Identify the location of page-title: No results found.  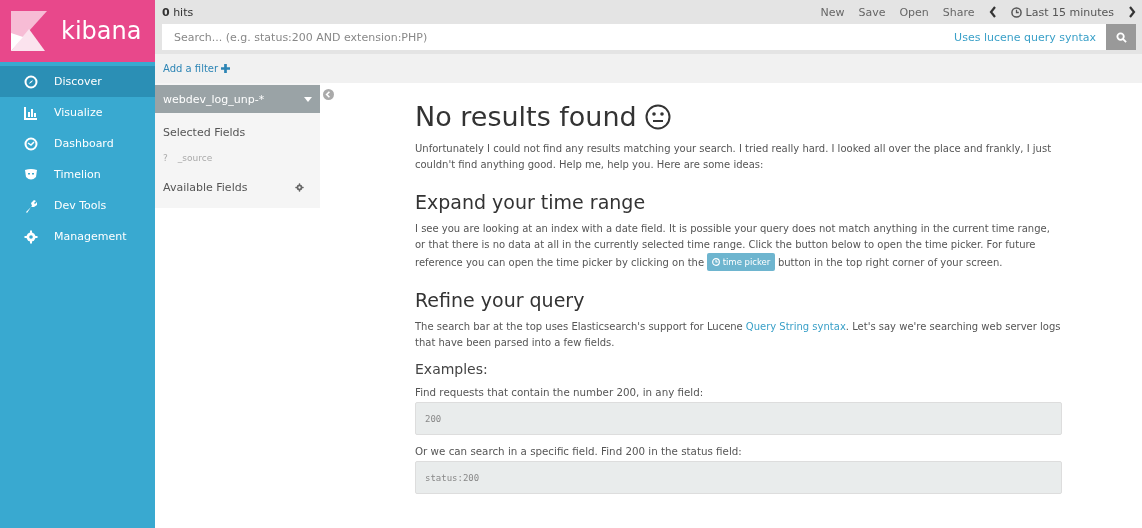
(526, 116).